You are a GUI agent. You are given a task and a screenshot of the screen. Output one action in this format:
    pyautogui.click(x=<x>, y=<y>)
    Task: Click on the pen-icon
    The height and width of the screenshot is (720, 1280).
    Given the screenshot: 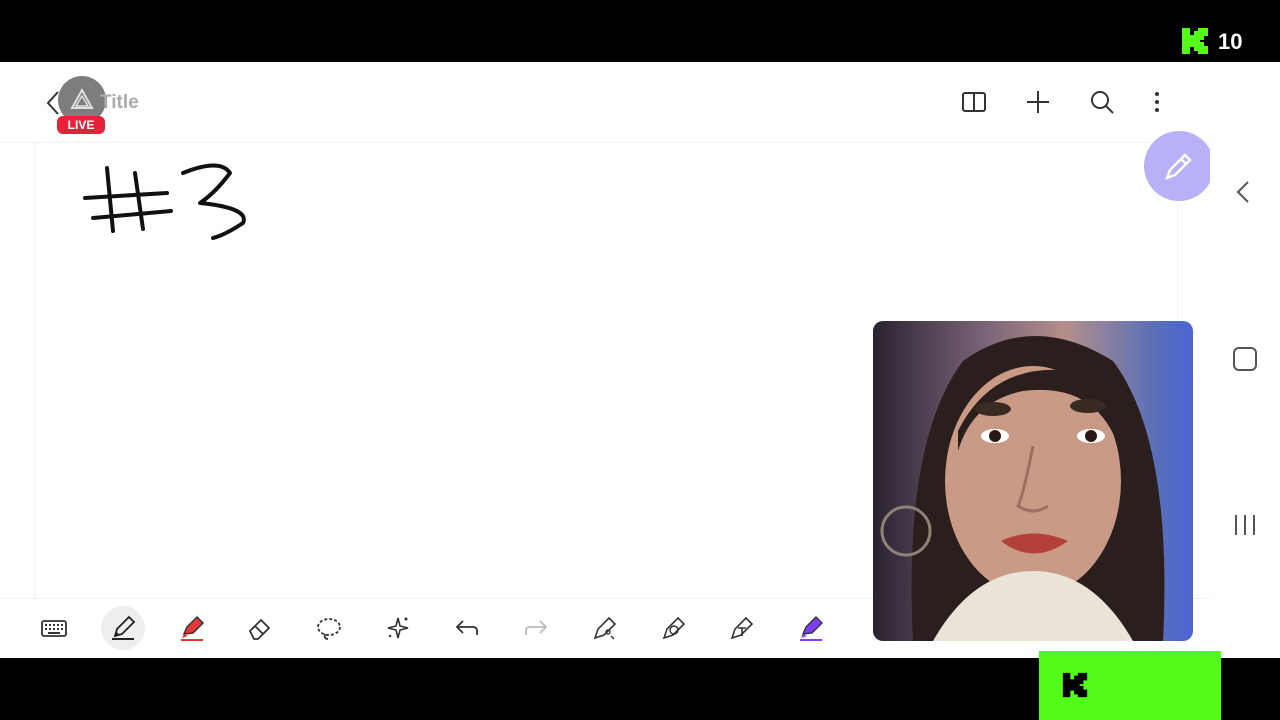 What is the action you would take?
    pyautogui.click(x=123, y=628)
    